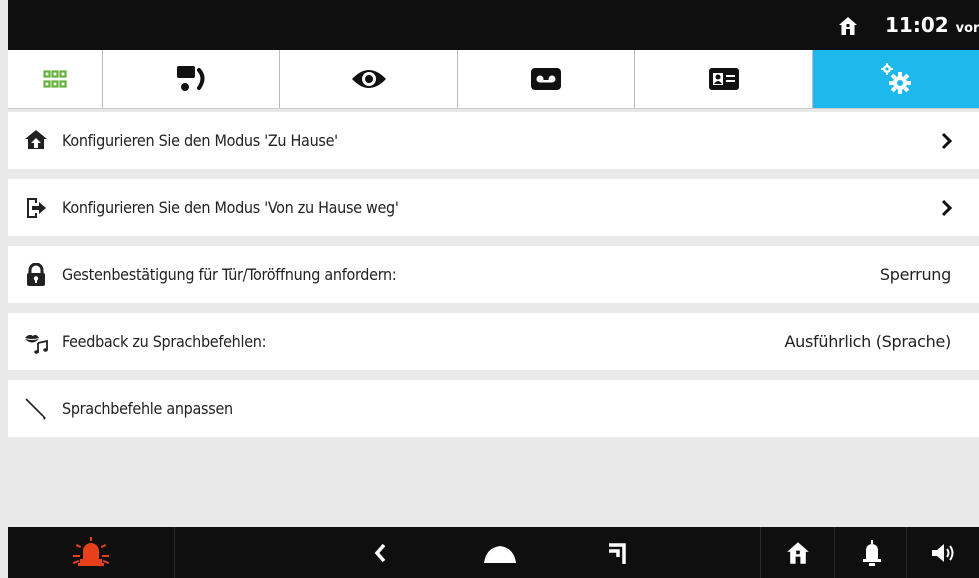 Image resolution: width=979 pixels, height=578 pixels. Describe the element at coordinates (36, 139) in the screenshot. I see `home-arrow-icon` at that location.